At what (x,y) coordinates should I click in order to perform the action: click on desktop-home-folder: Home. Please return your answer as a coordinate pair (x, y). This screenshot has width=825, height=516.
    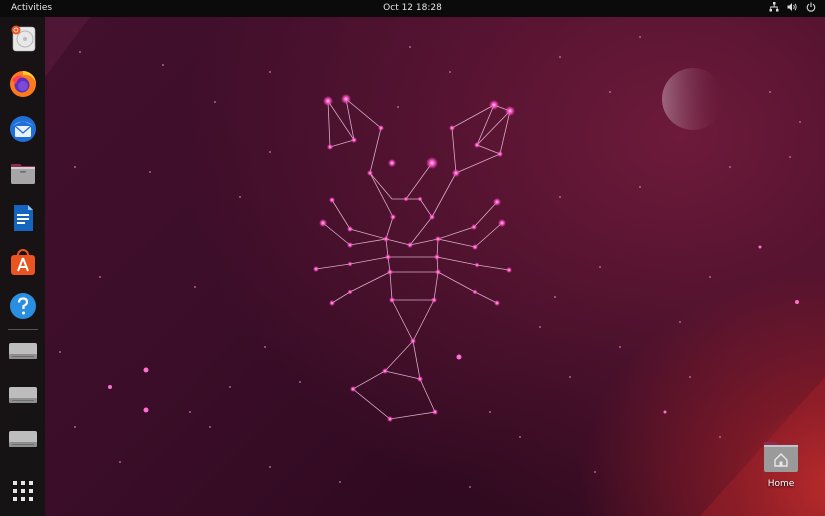
    Looking at the image, I should click on (781, 463).